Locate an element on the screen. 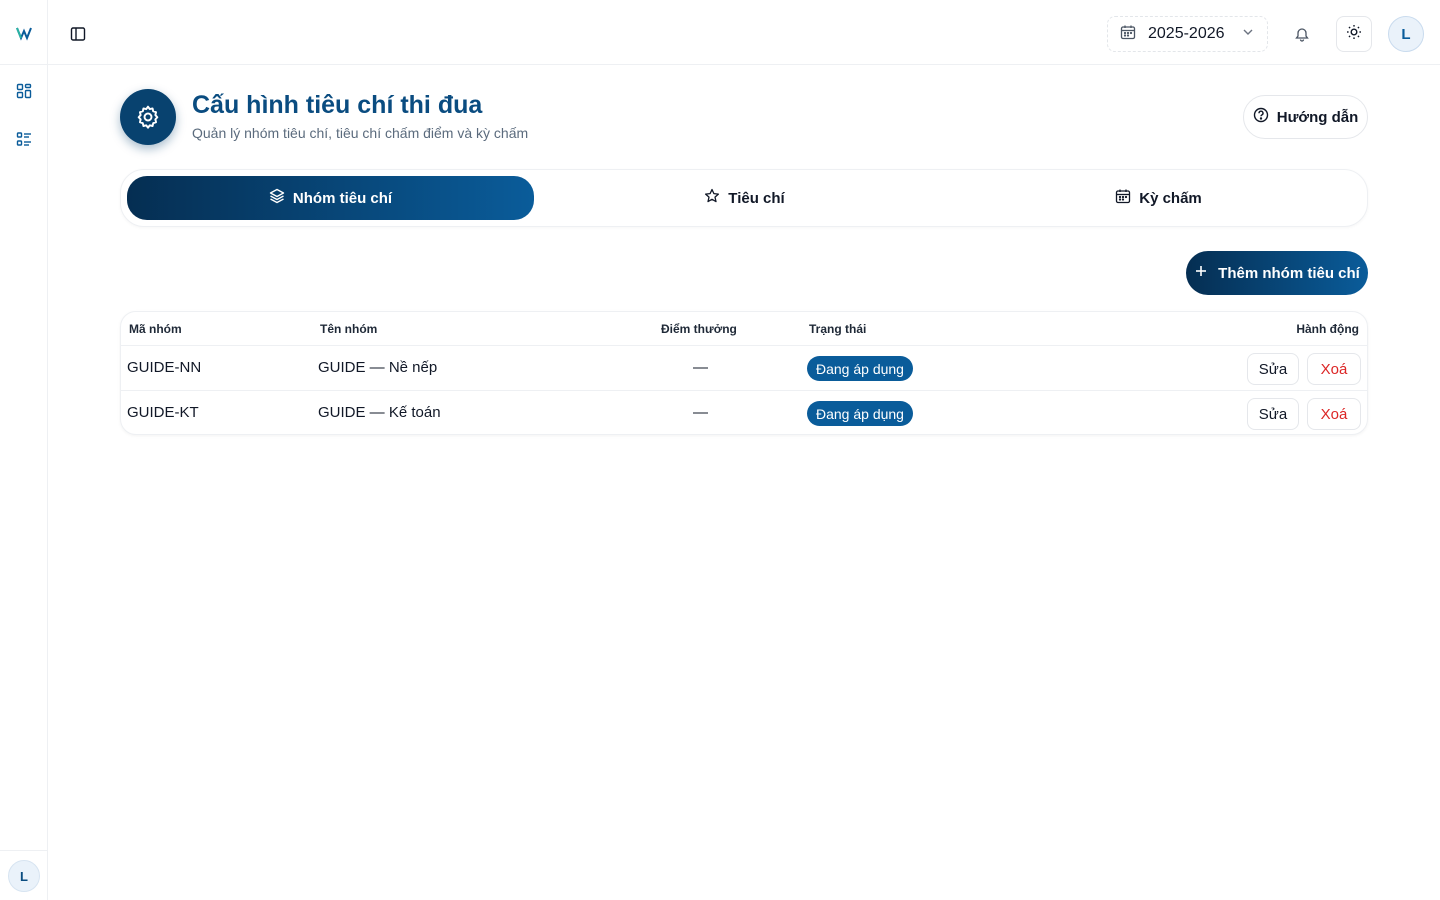 This screenshot has width=1440, height=900. tab-scoring-periods: Kỳ chấm is located at coordinates (1158, 198).